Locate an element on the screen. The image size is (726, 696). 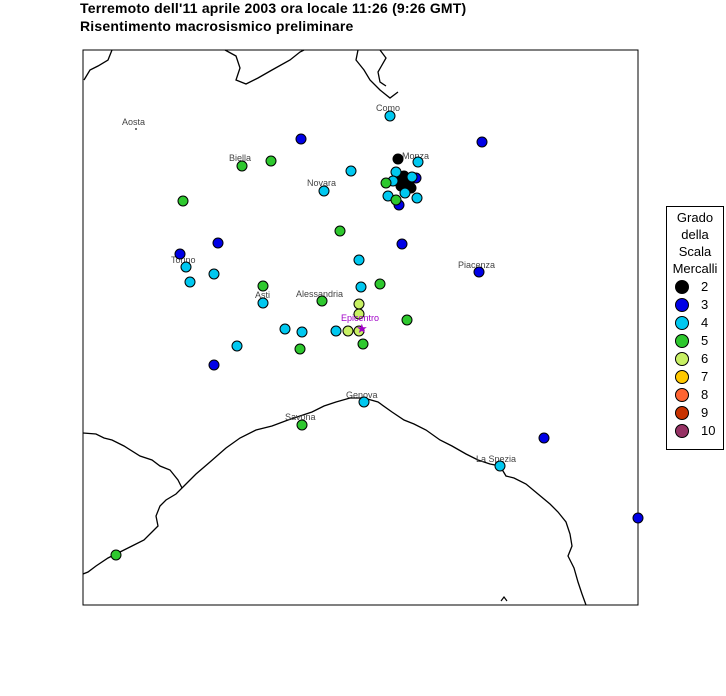
legend-item-6: 6 is located at coordinates (698, 360).